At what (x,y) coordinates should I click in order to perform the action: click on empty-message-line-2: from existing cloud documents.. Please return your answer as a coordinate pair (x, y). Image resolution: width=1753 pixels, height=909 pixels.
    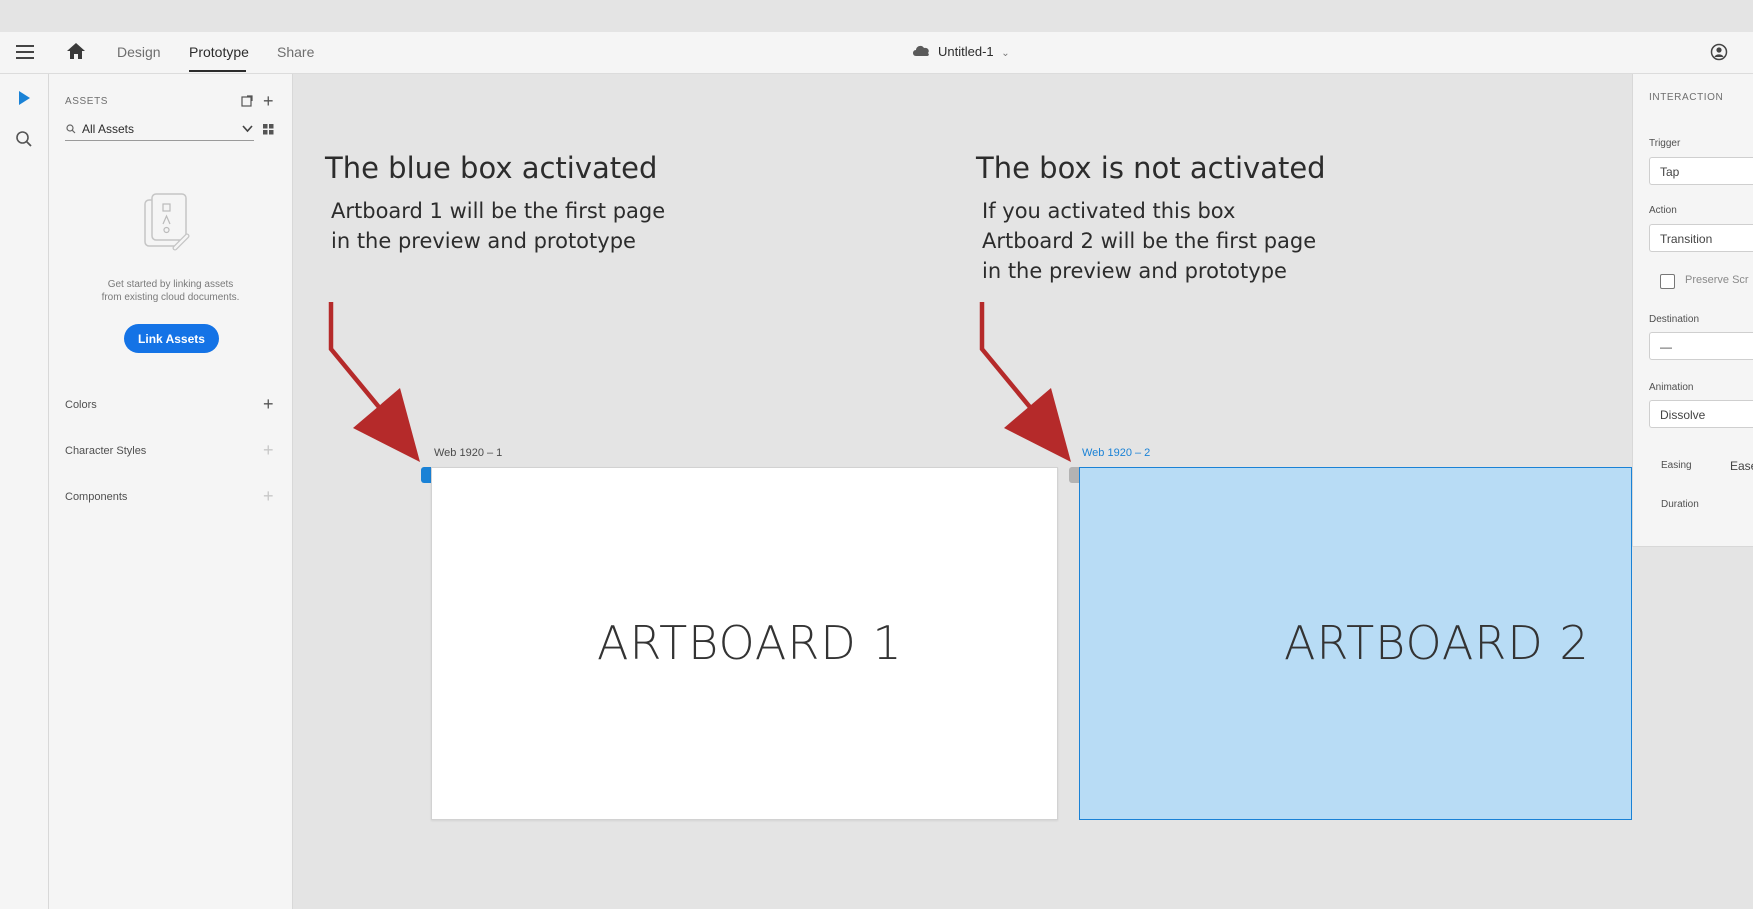
    Looking at the image, I should click on (170, 297).